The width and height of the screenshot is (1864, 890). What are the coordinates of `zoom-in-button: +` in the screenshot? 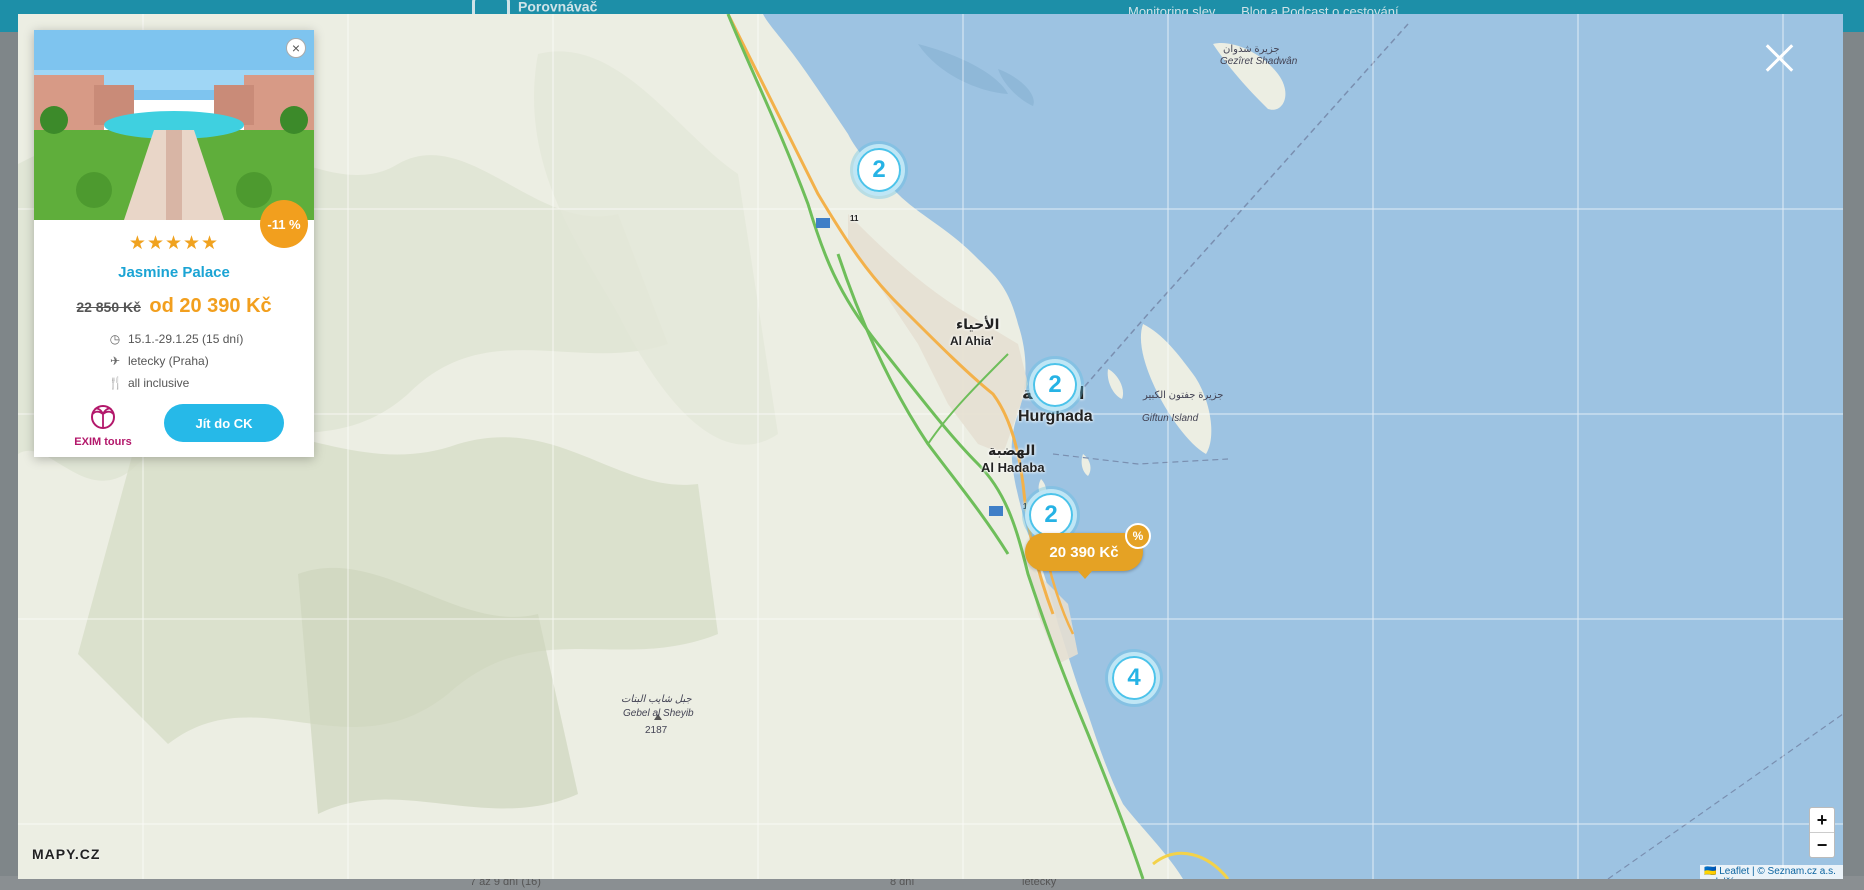 It's located at (1822, 820).